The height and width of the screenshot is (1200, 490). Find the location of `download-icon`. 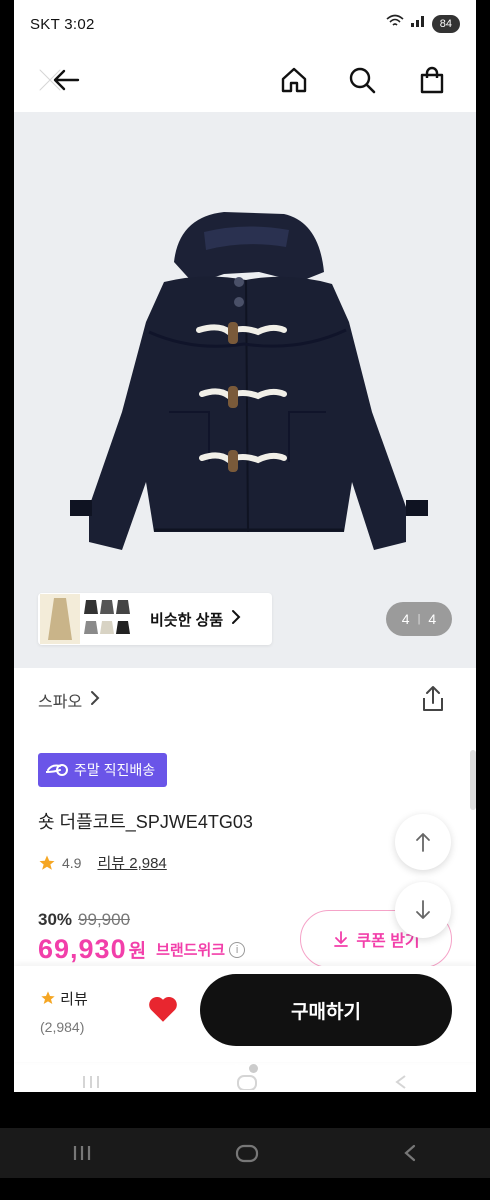

download-icon is located at coordinates (341, 939).